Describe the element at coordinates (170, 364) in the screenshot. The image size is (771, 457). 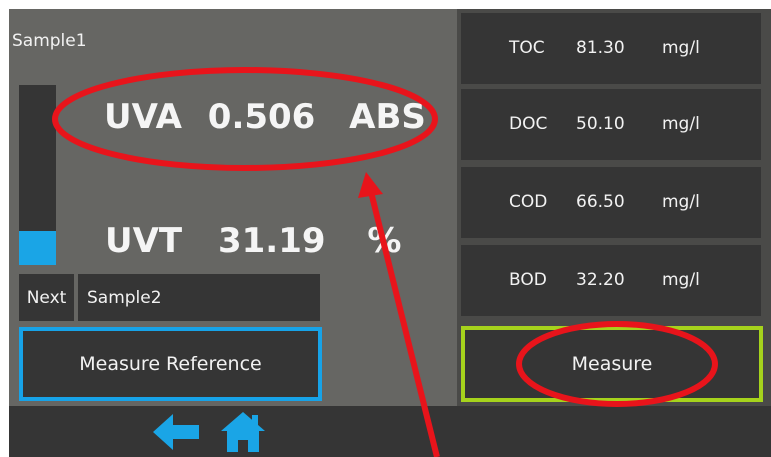
I see `measure-reference-button: Measure Reference` at that location.